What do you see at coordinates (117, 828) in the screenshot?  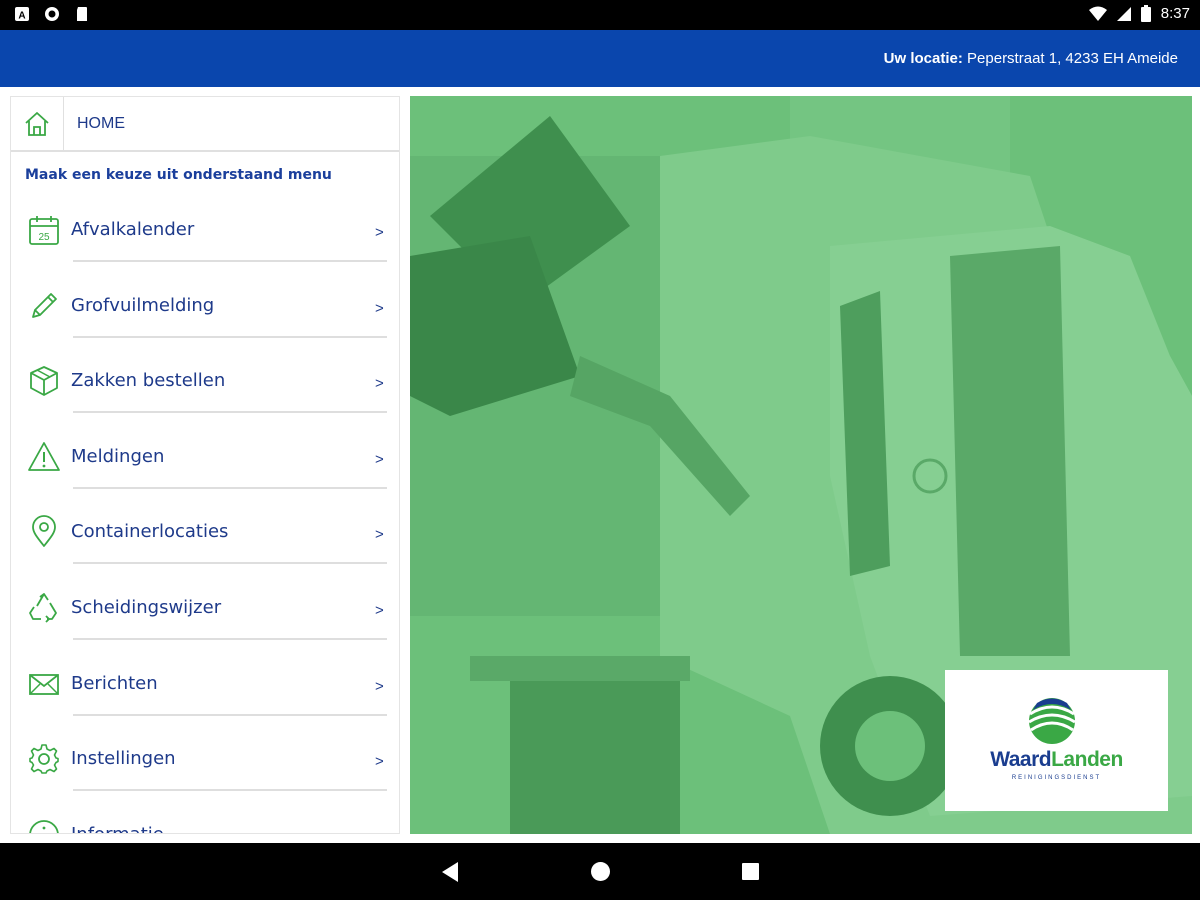 I see `menu-item-label: Informatie` at bounding box center [117, 828].